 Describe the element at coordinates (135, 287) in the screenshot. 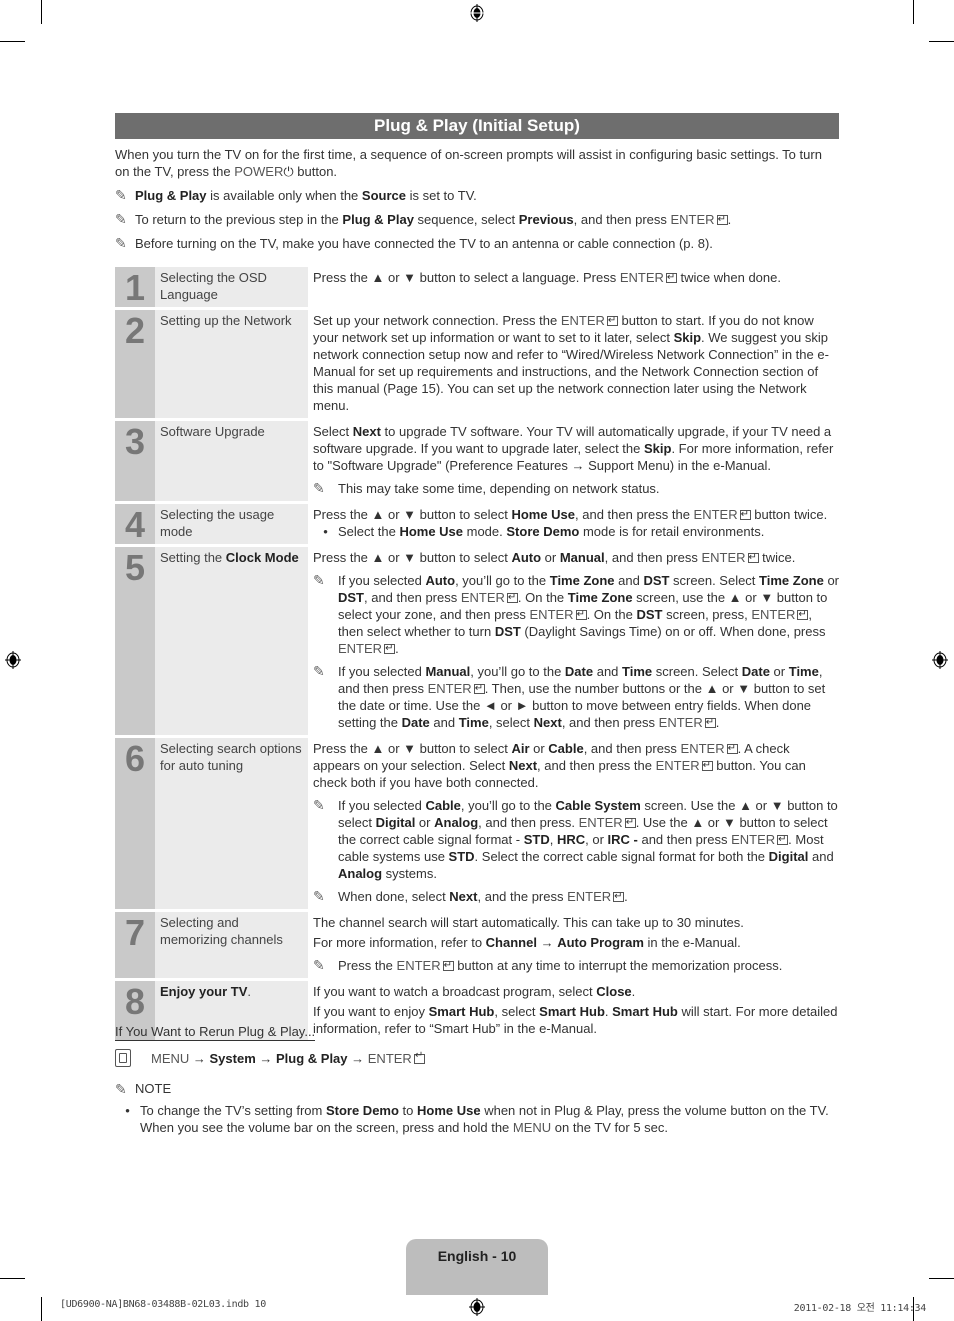

I see `step-number: 1` at that location.